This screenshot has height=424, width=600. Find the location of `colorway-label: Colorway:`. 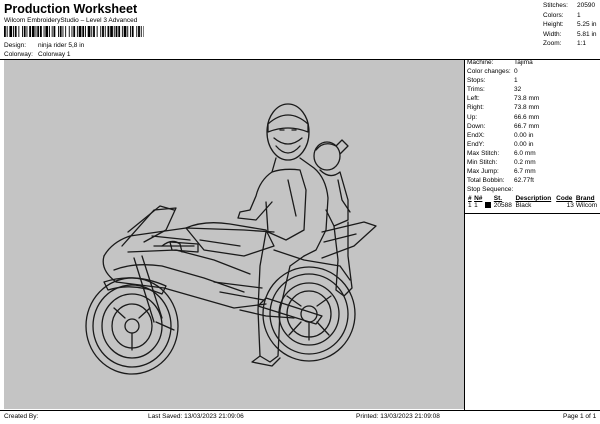

colorway-label: Colorway: is located at coordinates (18, 54).